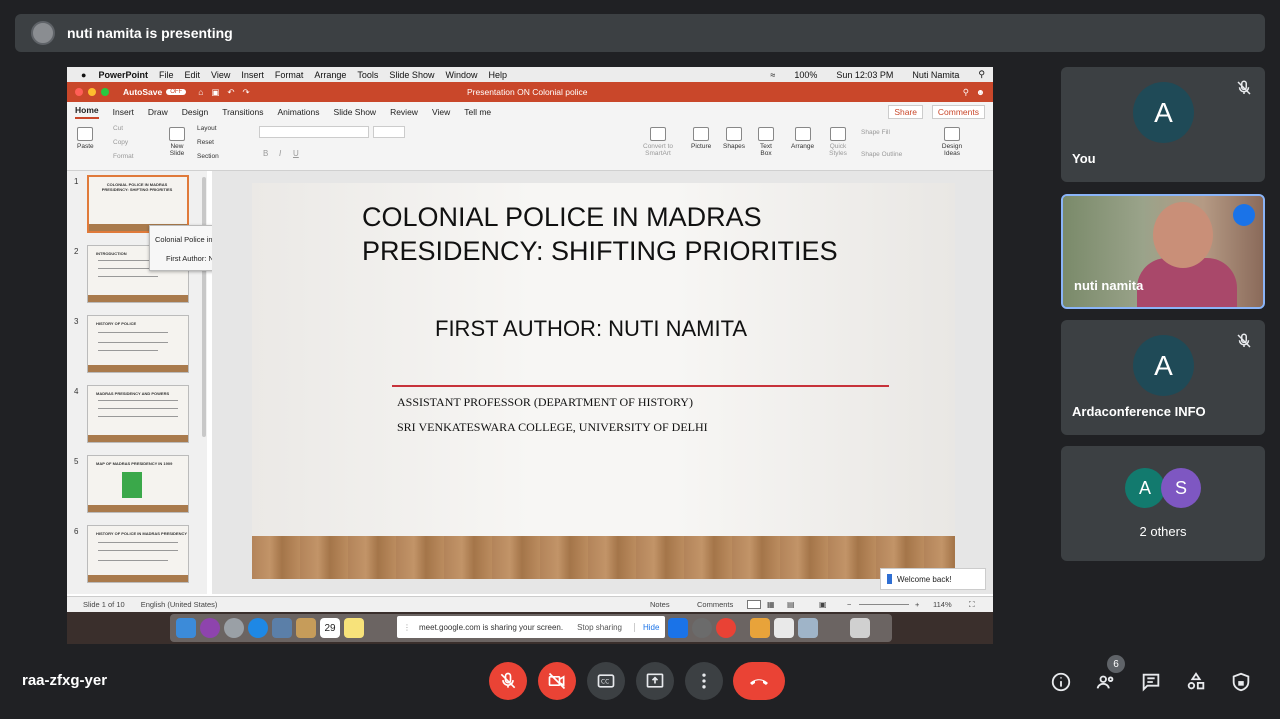  What do you see at coordinates (118, 128) in the screenshot?
I see `cut-button: Cut` at bounding box center [118, 128].